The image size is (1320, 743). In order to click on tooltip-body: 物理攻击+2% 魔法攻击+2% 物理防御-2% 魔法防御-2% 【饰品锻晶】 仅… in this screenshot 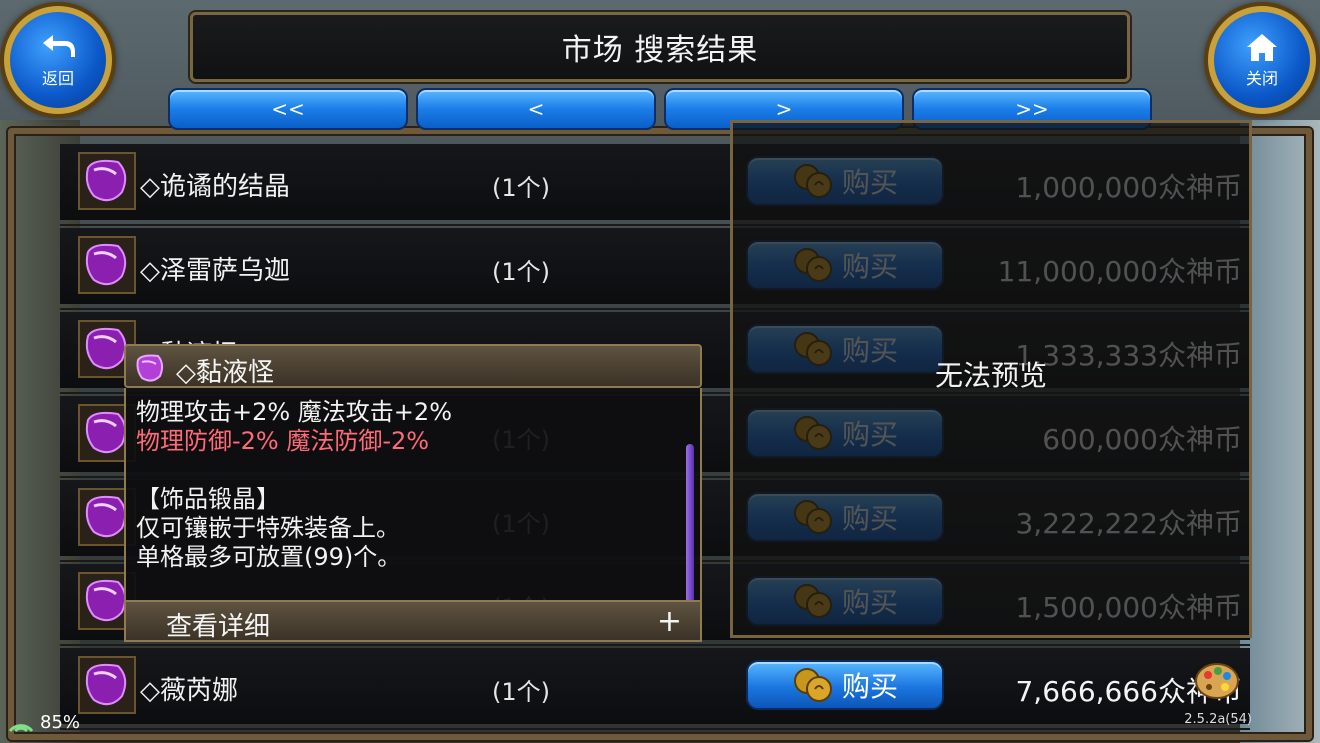, I will do `click(413, 510)`.